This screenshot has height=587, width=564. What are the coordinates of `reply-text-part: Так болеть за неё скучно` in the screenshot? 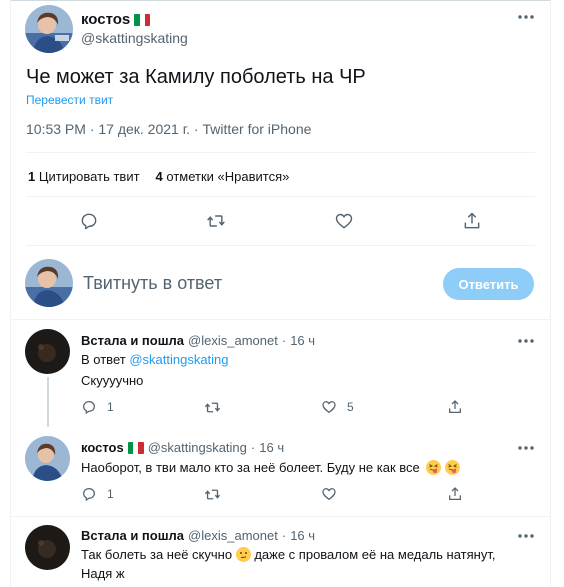 It's located at (157, 554).